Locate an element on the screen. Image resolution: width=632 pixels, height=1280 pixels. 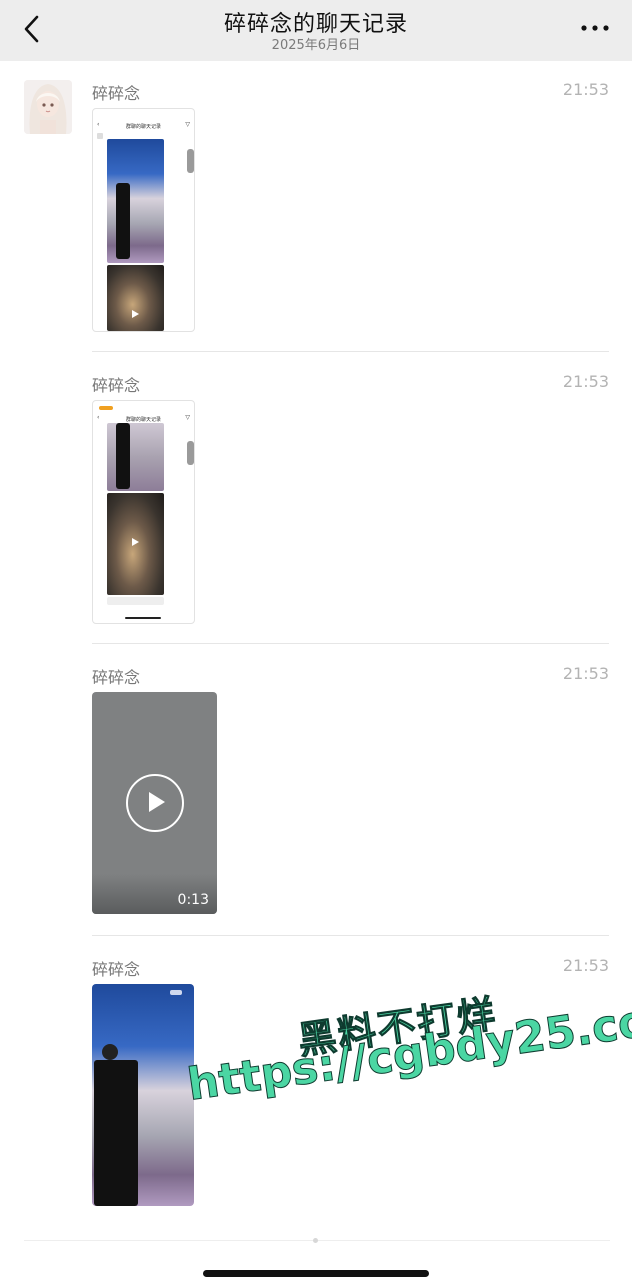
video-duration: 0:13 is located at coordinates (193, 900).